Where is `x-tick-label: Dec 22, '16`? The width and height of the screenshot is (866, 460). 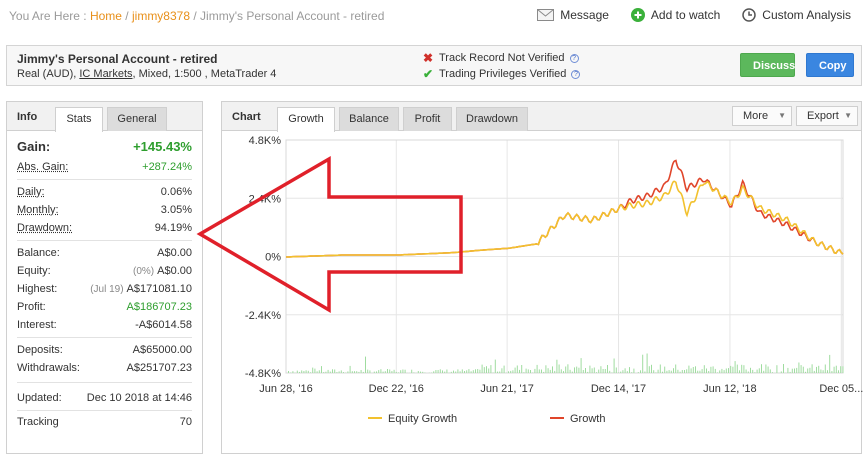
x-tick-label: Dec 22, '16 is located at coordinates (396, 389).